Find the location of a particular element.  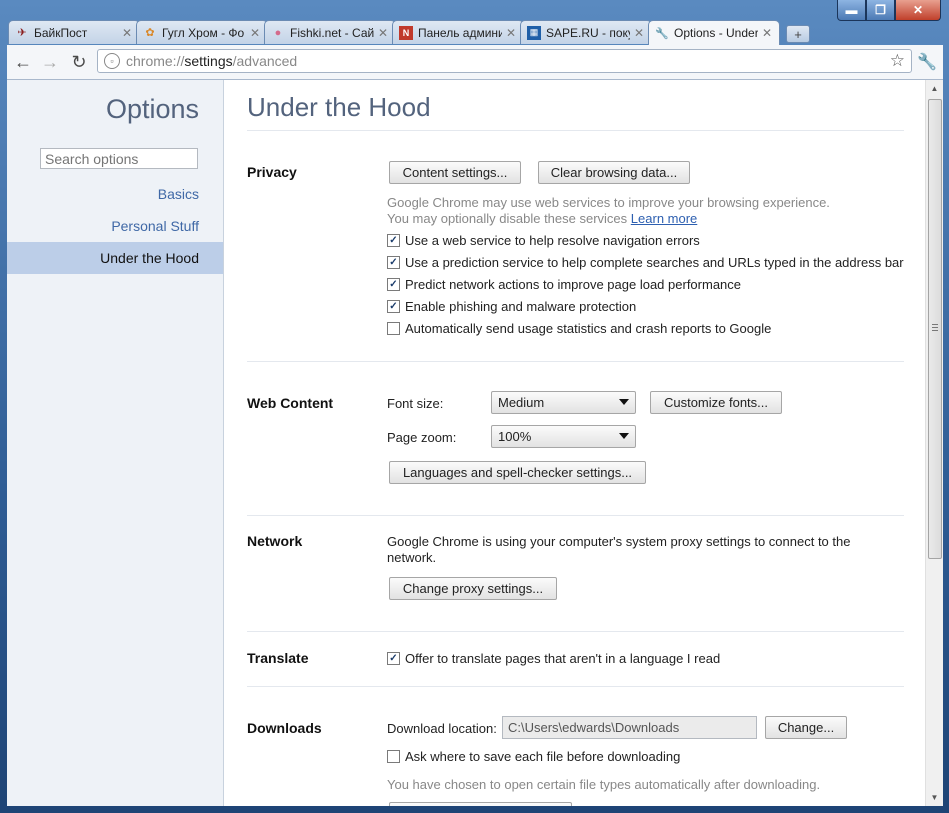

download-location-label: Download location: is located at coordinates (442, 728).